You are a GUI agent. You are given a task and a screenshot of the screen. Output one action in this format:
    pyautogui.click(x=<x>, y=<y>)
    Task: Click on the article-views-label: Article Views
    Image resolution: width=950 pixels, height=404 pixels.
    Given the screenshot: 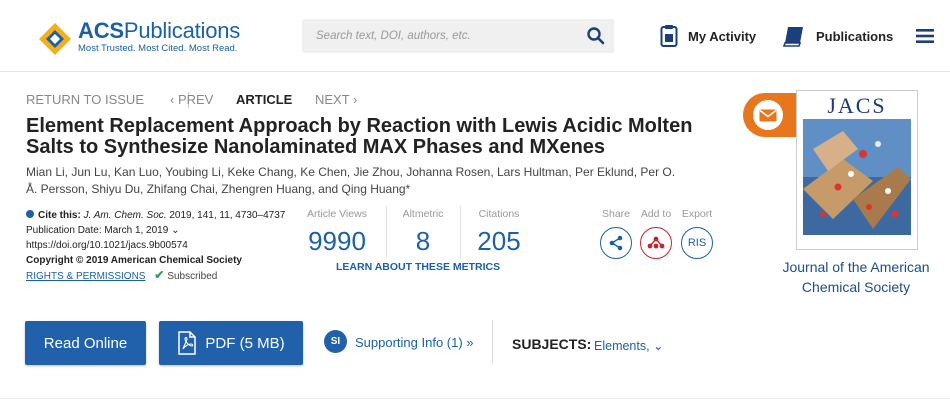 What is the action you would take?
    pyautogui.click(x=337, y=214)
    